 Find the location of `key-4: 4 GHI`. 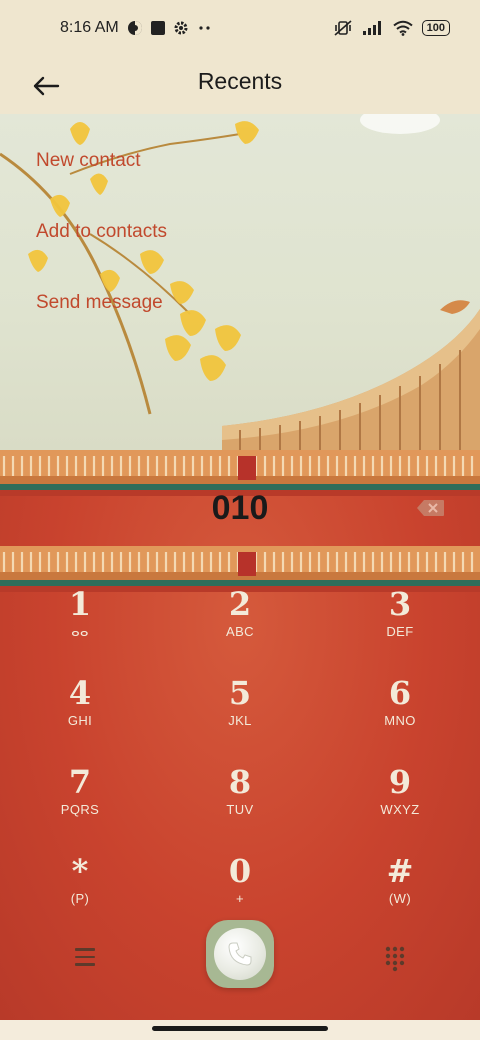

key-4: 4 GHI is located at coordinates (80, 715).